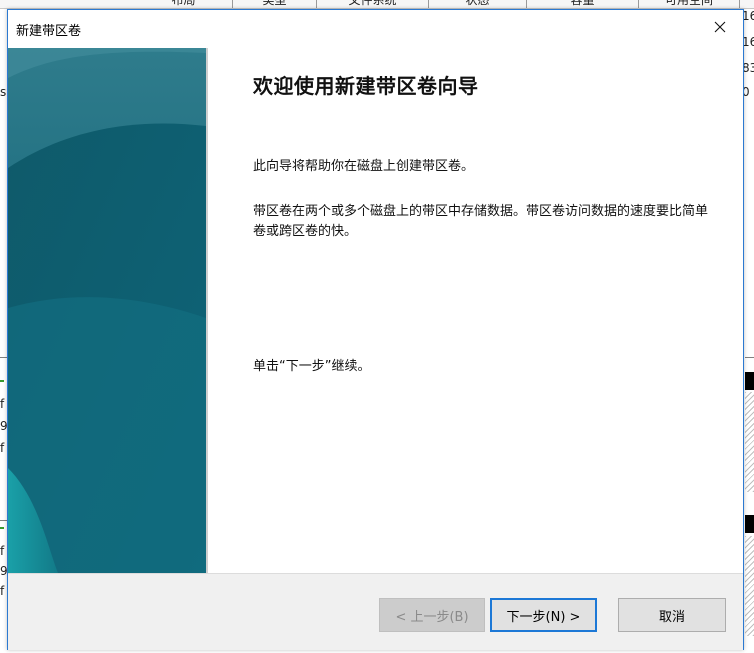  Describe the element at coordinates (184, 4) in the screenshot. I see `column-header-layout: 布局` at that location.